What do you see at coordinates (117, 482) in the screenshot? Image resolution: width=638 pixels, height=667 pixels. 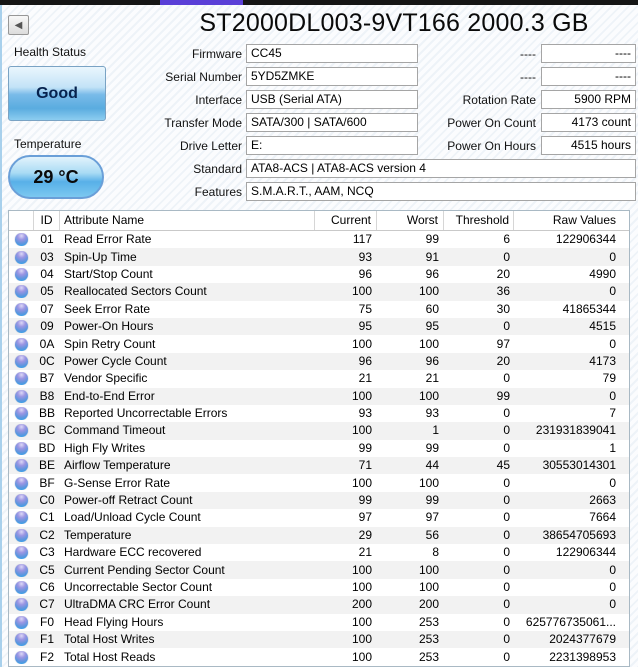 I see `attribute-name: G-Sense Error Rate` at bounding box center [117, 482].